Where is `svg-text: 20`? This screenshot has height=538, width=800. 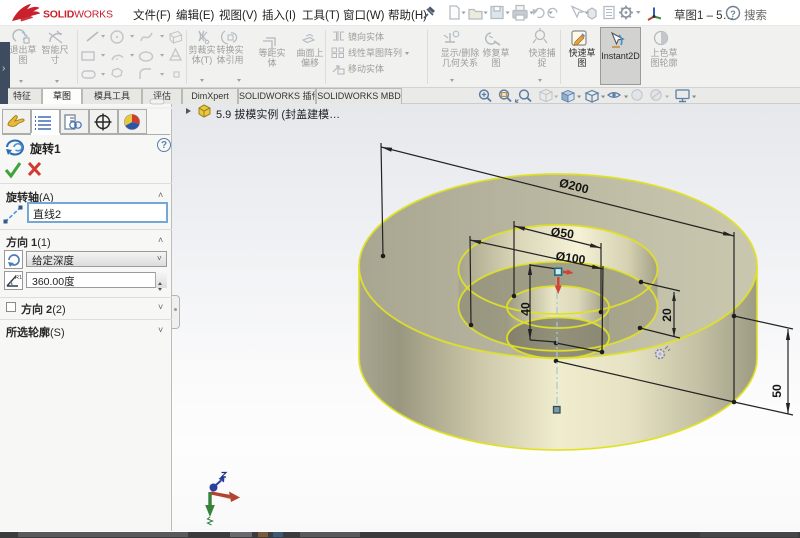
svg-text: 20 is located at coordinates (667, 315).